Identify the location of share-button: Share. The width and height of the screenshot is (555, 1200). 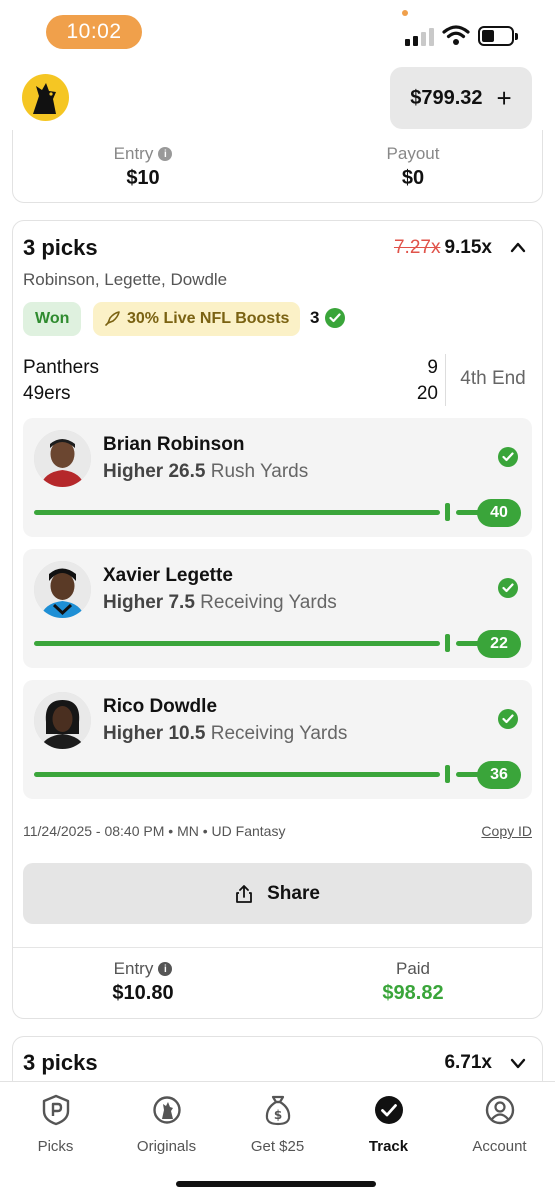
(277, 893).